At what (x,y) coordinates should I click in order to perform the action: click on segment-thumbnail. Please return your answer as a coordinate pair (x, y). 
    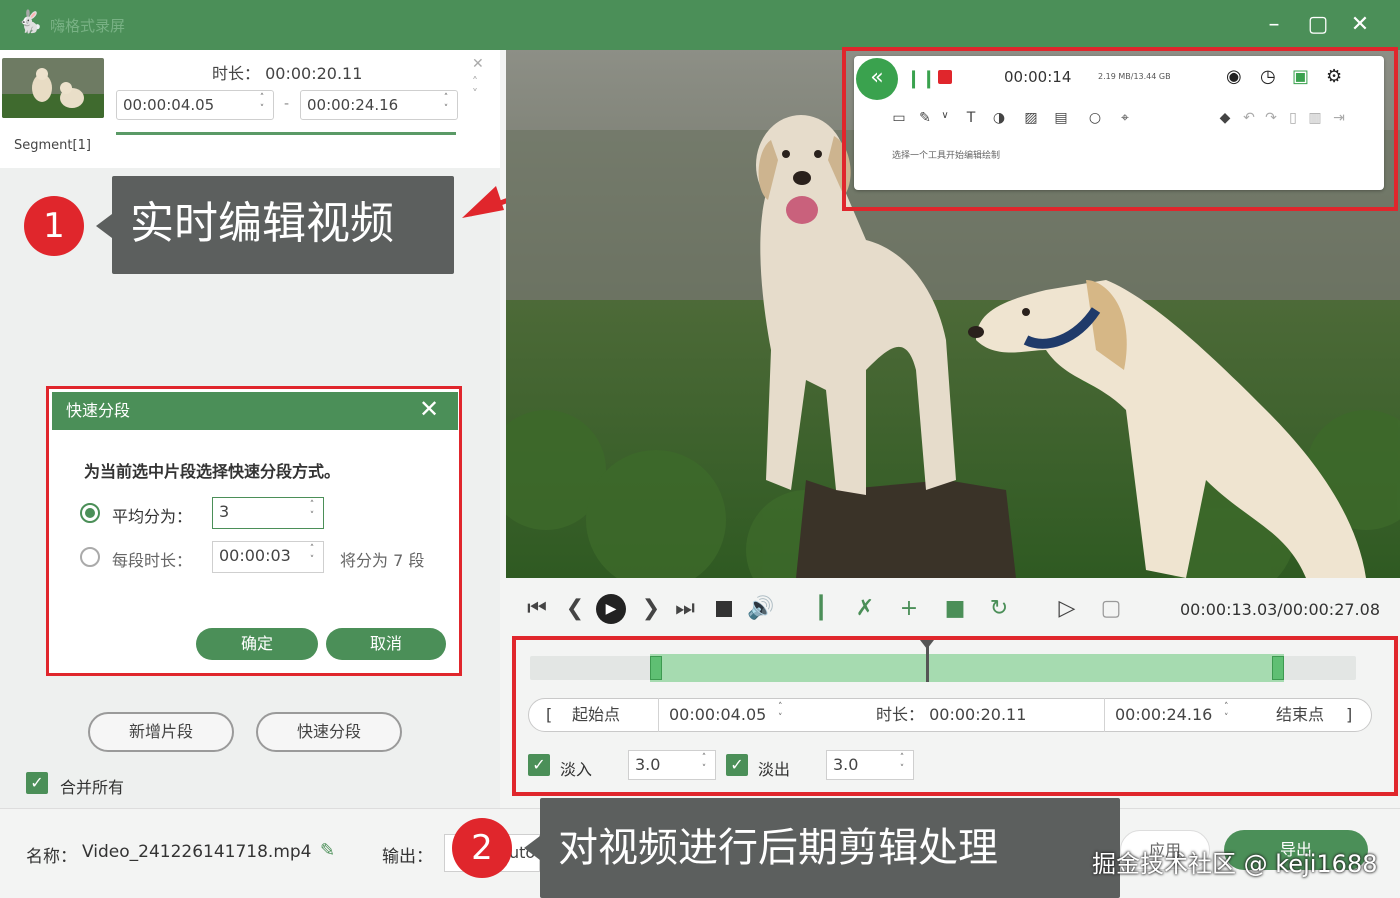
    Looking at the image, I should click on (53, 88).